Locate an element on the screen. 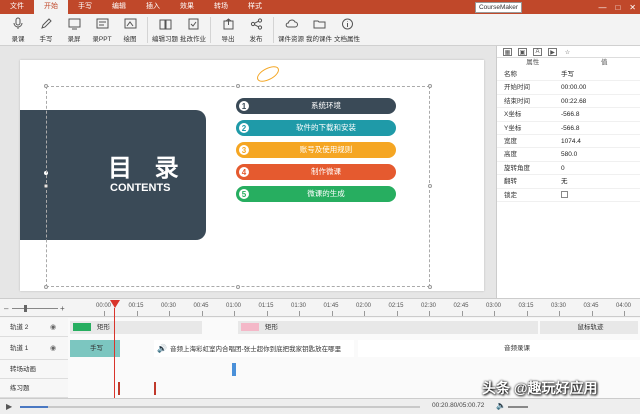 This screenshot has height=414, width=640. menu-tab-edit: 编辑 is located at coordinates (119, 7).